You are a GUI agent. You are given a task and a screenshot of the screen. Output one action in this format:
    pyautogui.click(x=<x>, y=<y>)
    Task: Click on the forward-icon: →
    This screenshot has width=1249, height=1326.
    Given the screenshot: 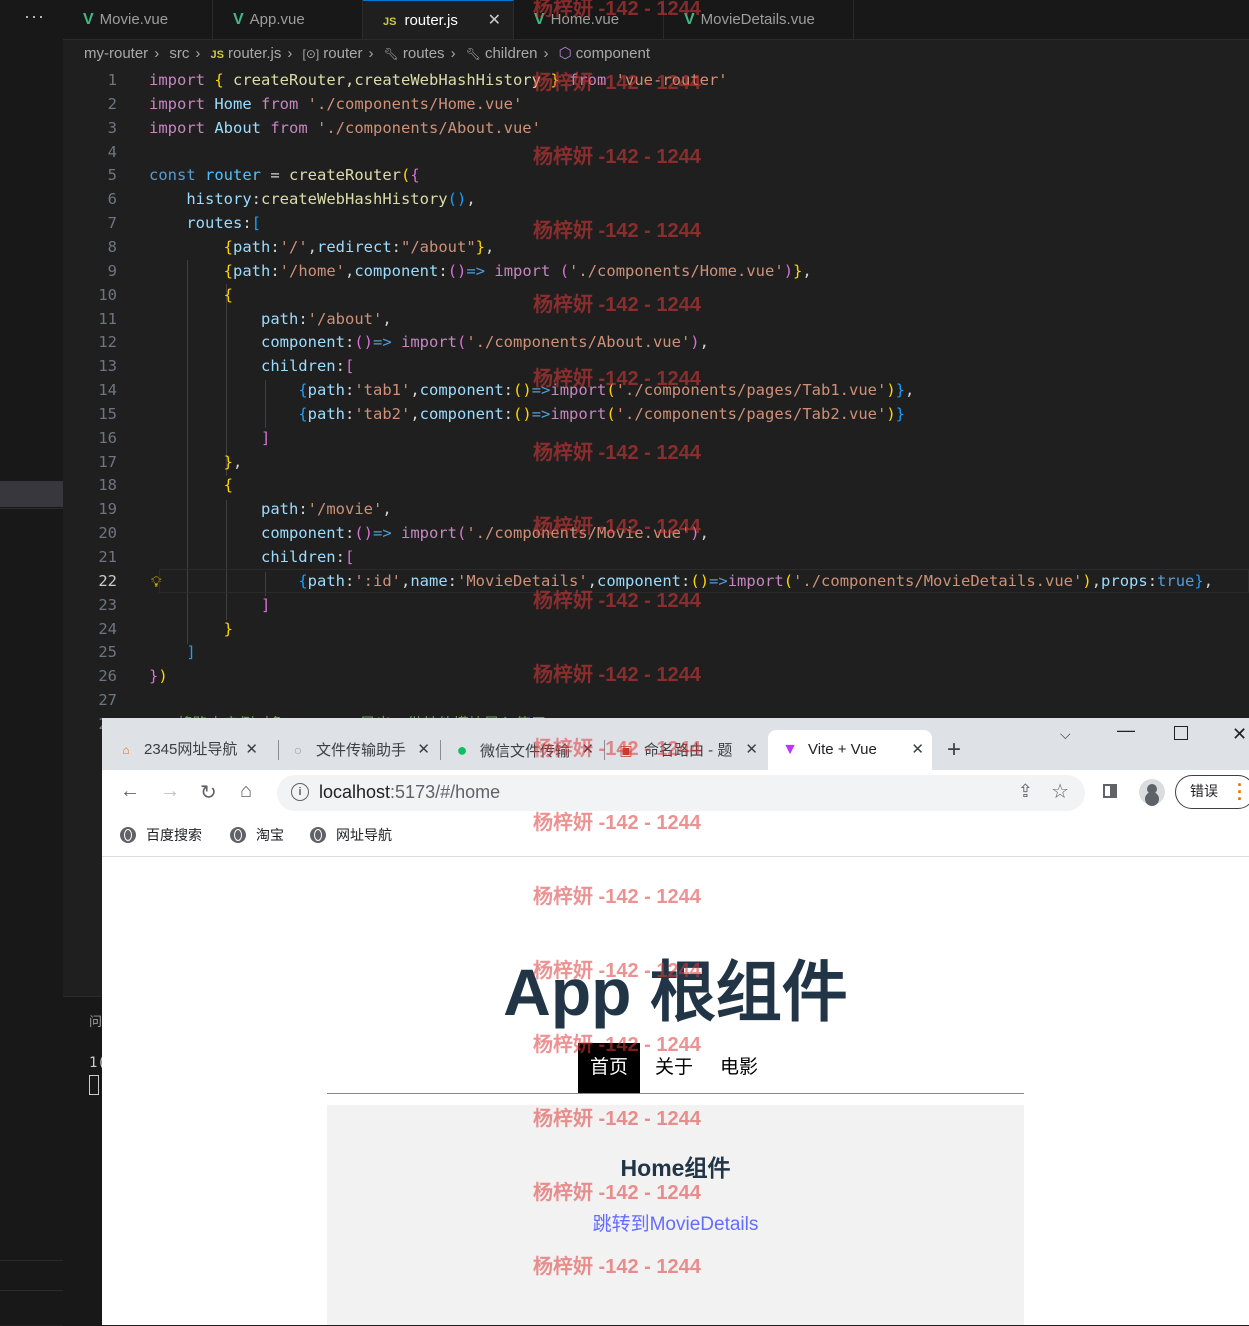 What is the action you would take?
    pyautogui.click(x=170, y=791)
    